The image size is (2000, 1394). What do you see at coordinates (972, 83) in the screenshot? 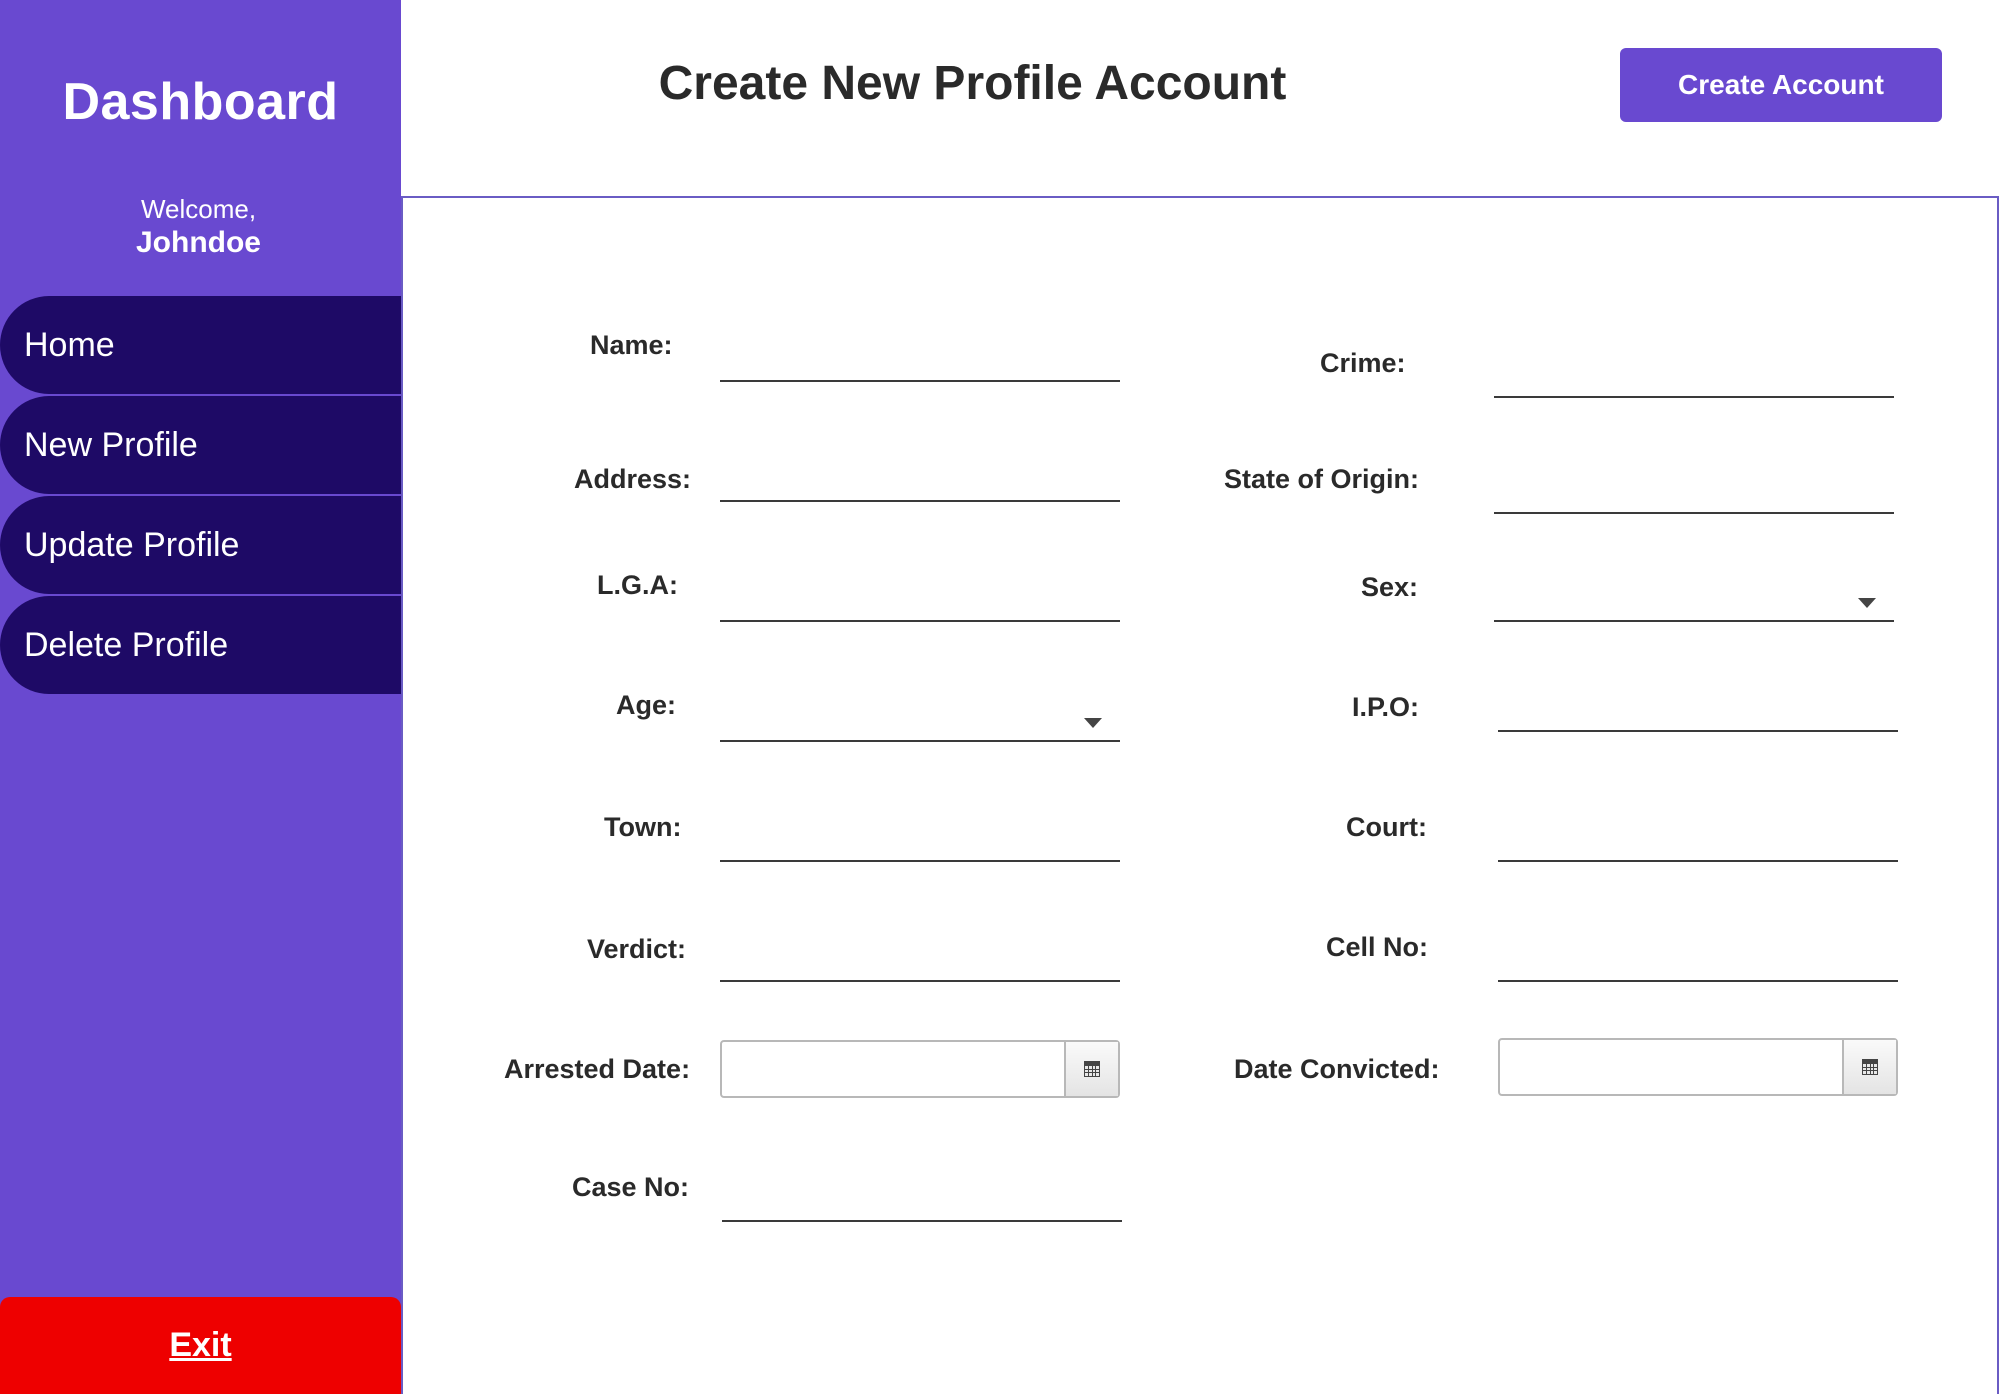
I see `page-title: Create New Profile Account` at bounding box center [972, 83].